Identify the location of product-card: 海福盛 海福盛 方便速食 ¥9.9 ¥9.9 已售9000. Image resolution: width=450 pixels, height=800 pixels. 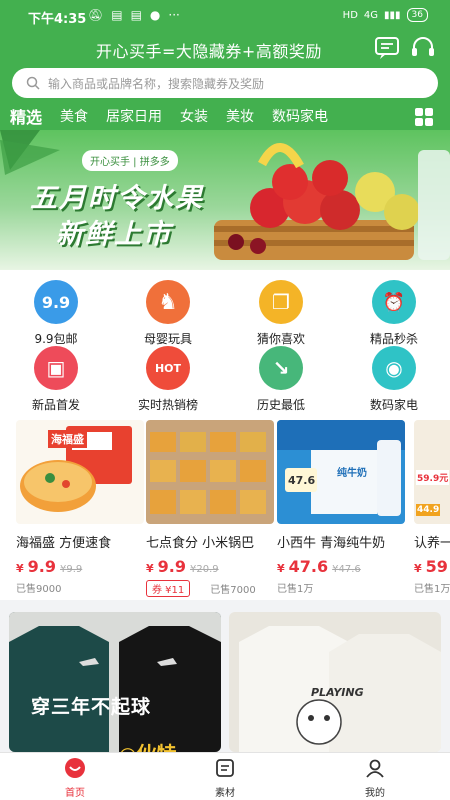
(80, 510).